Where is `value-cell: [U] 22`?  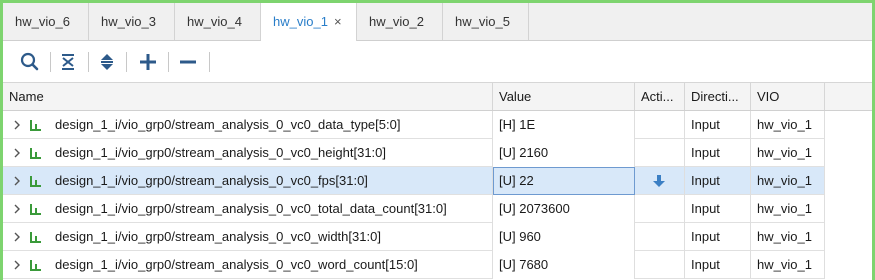
value-cell: [U] 22 is located at coordinates (564, 181).